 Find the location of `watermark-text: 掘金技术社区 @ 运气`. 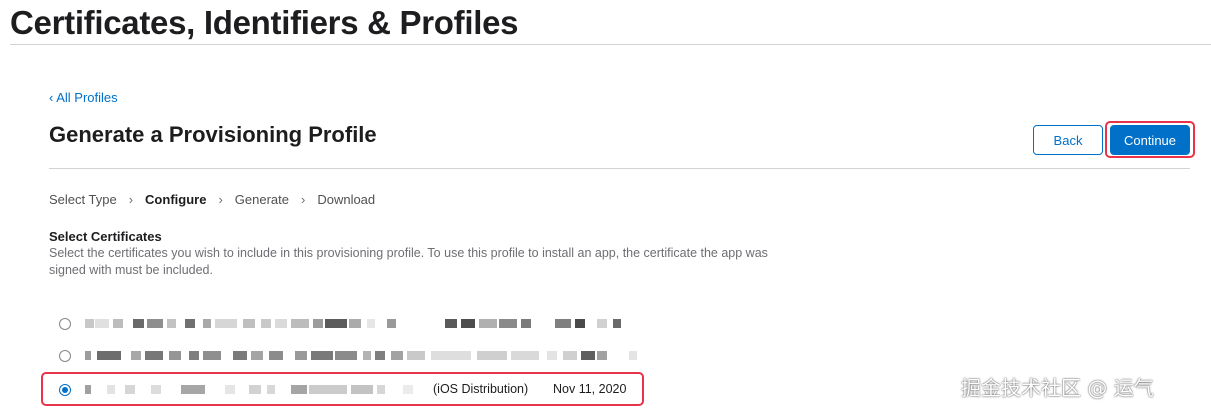

watermark-text: 掘金技术社区 @ 运气 is located at coordinates (1057, 388).